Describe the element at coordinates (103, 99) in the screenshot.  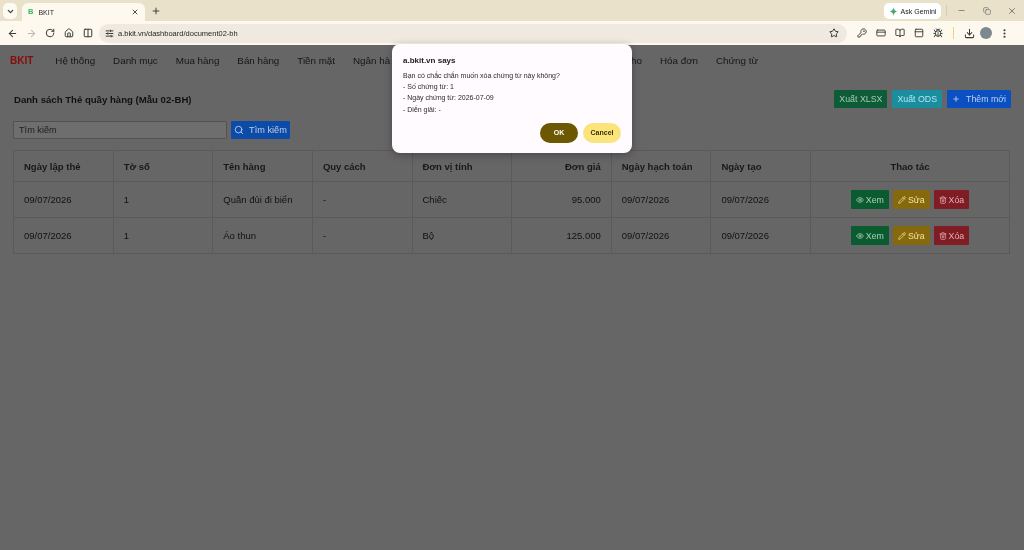
I see `page-title: Danh sách Thẻ quầy hàng (Mẫu 02-BH)` at that location.